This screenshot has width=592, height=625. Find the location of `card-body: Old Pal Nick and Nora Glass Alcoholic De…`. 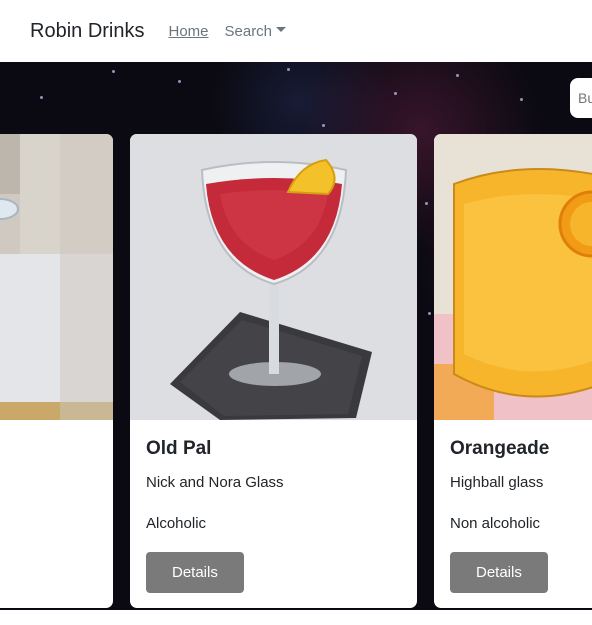

card-body: Old Pal Nick and Nora Glass Alcoholic De… is located at coordinates (273, 513).